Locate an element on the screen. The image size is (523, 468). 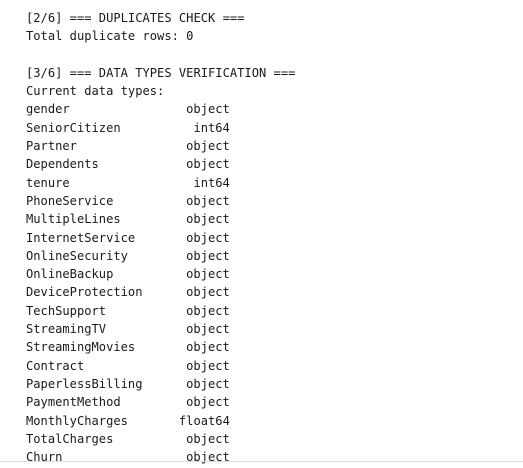
dtype-row: PaperlessBilling object is located at coordinates (272, 384).